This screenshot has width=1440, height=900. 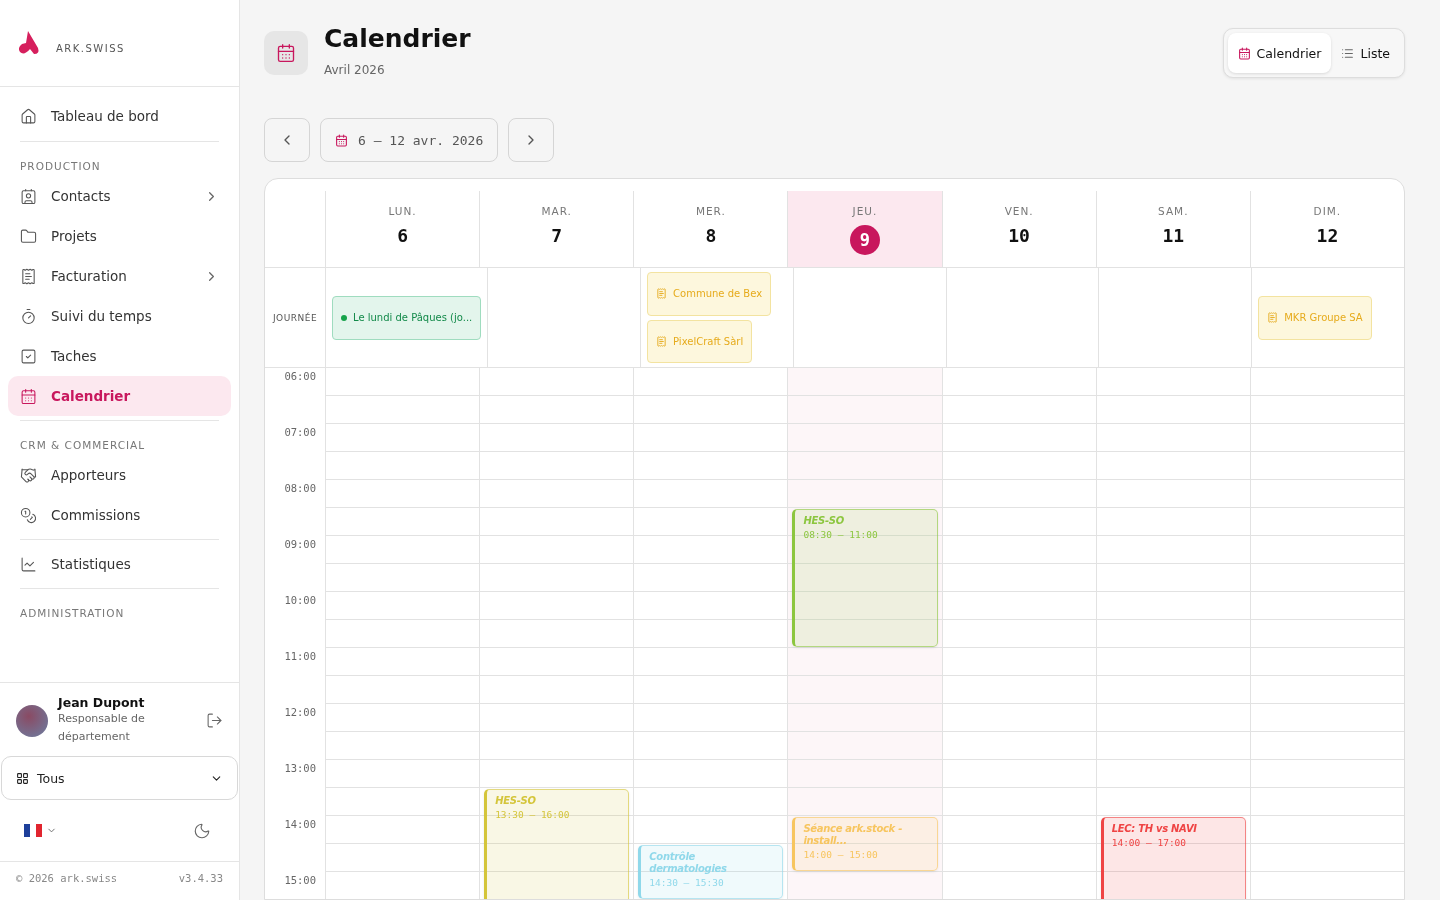 What do you see at coordinates (119, 515) in the screenshot?
I see `nav-item: Commissions` at bounding box center [119, 515].